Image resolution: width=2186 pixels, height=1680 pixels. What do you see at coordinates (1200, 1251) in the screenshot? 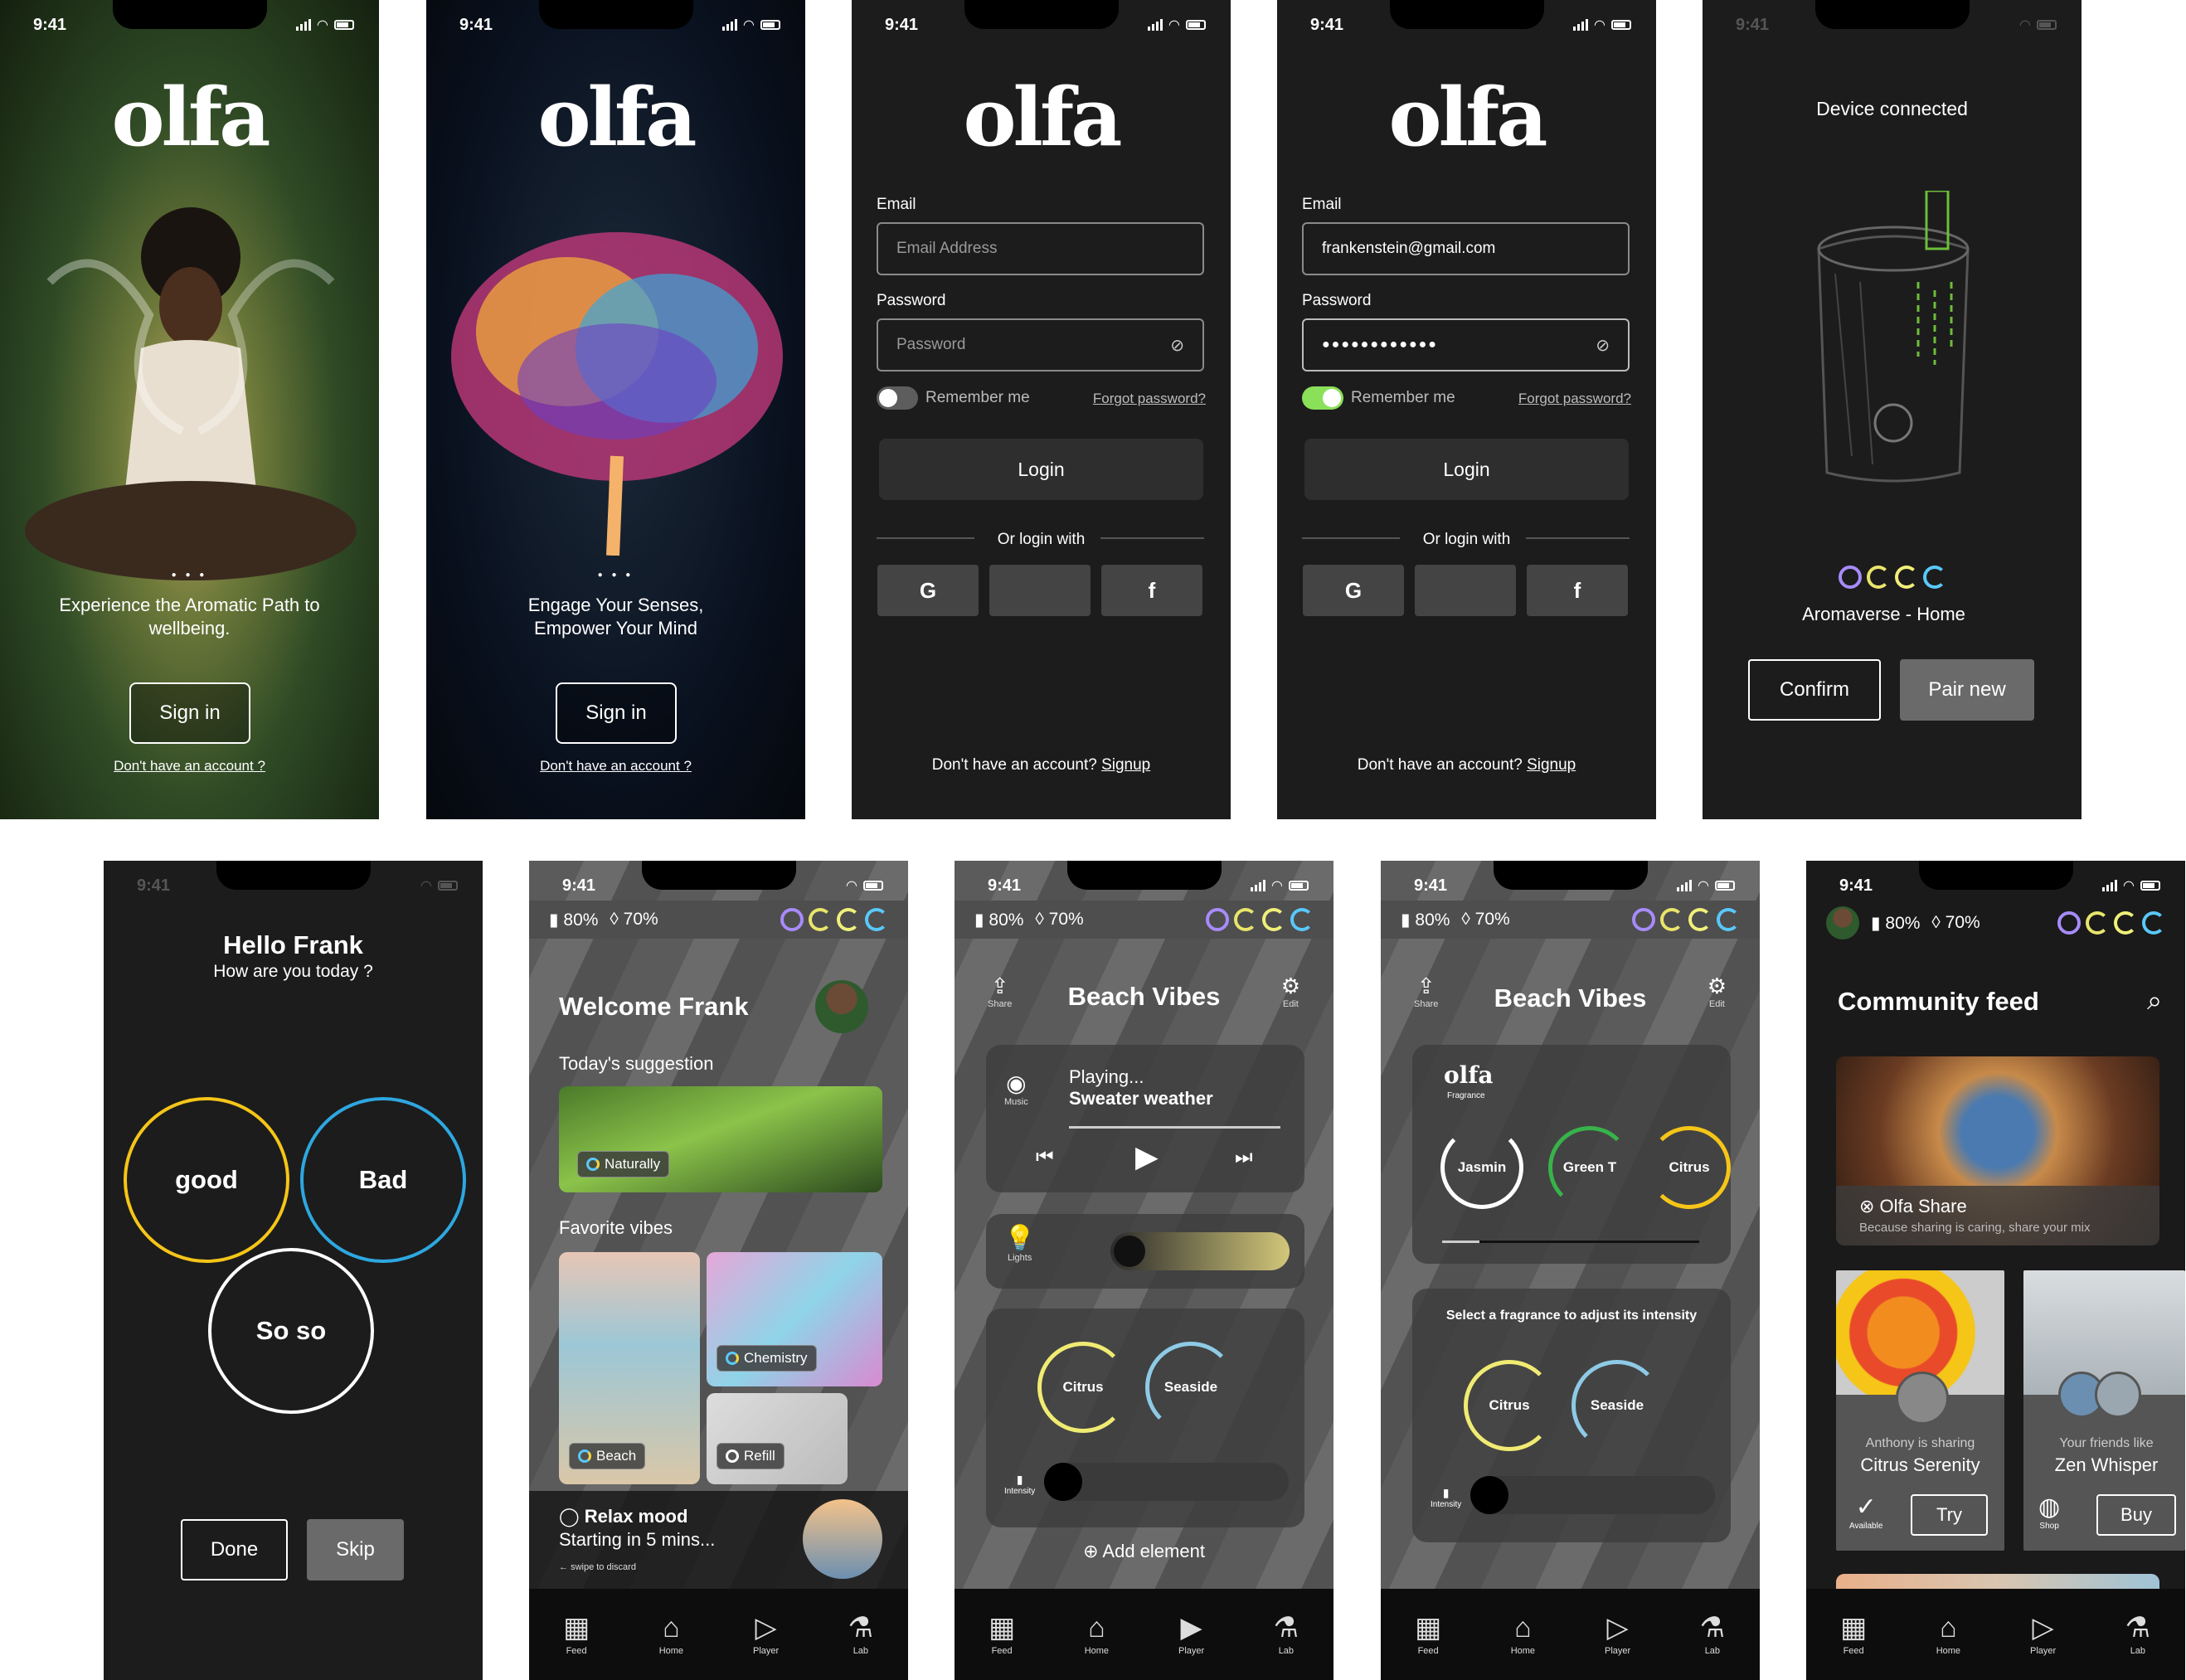
I see `lights-slider` at bounding box center [1200, 1251].